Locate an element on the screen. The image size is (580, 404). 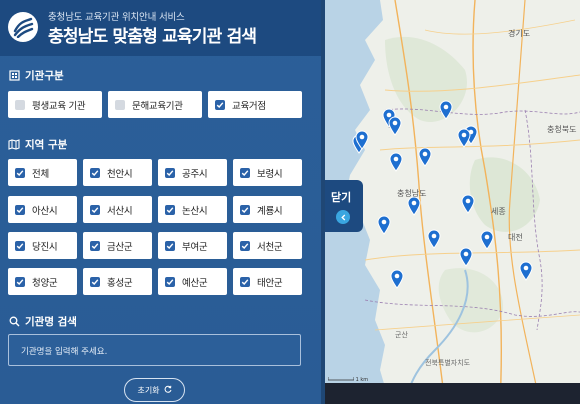
map-label-gyeonggi: 경기도 is located at coordinates (519, 33).